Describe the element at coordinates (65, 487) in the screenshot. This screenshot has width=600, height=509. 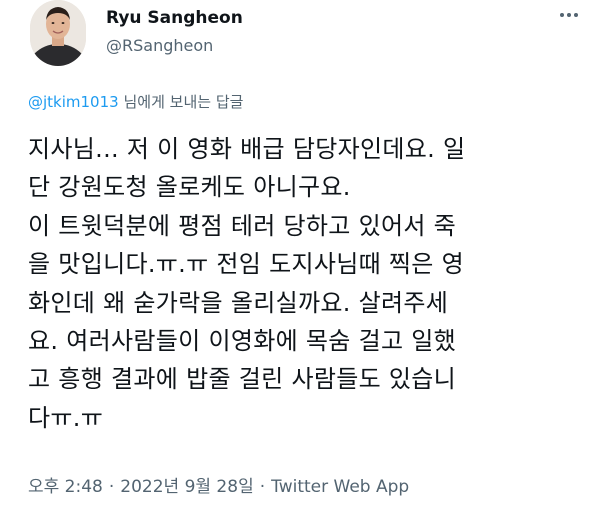
I see `tweet-time: 오후 2:48` at that location.